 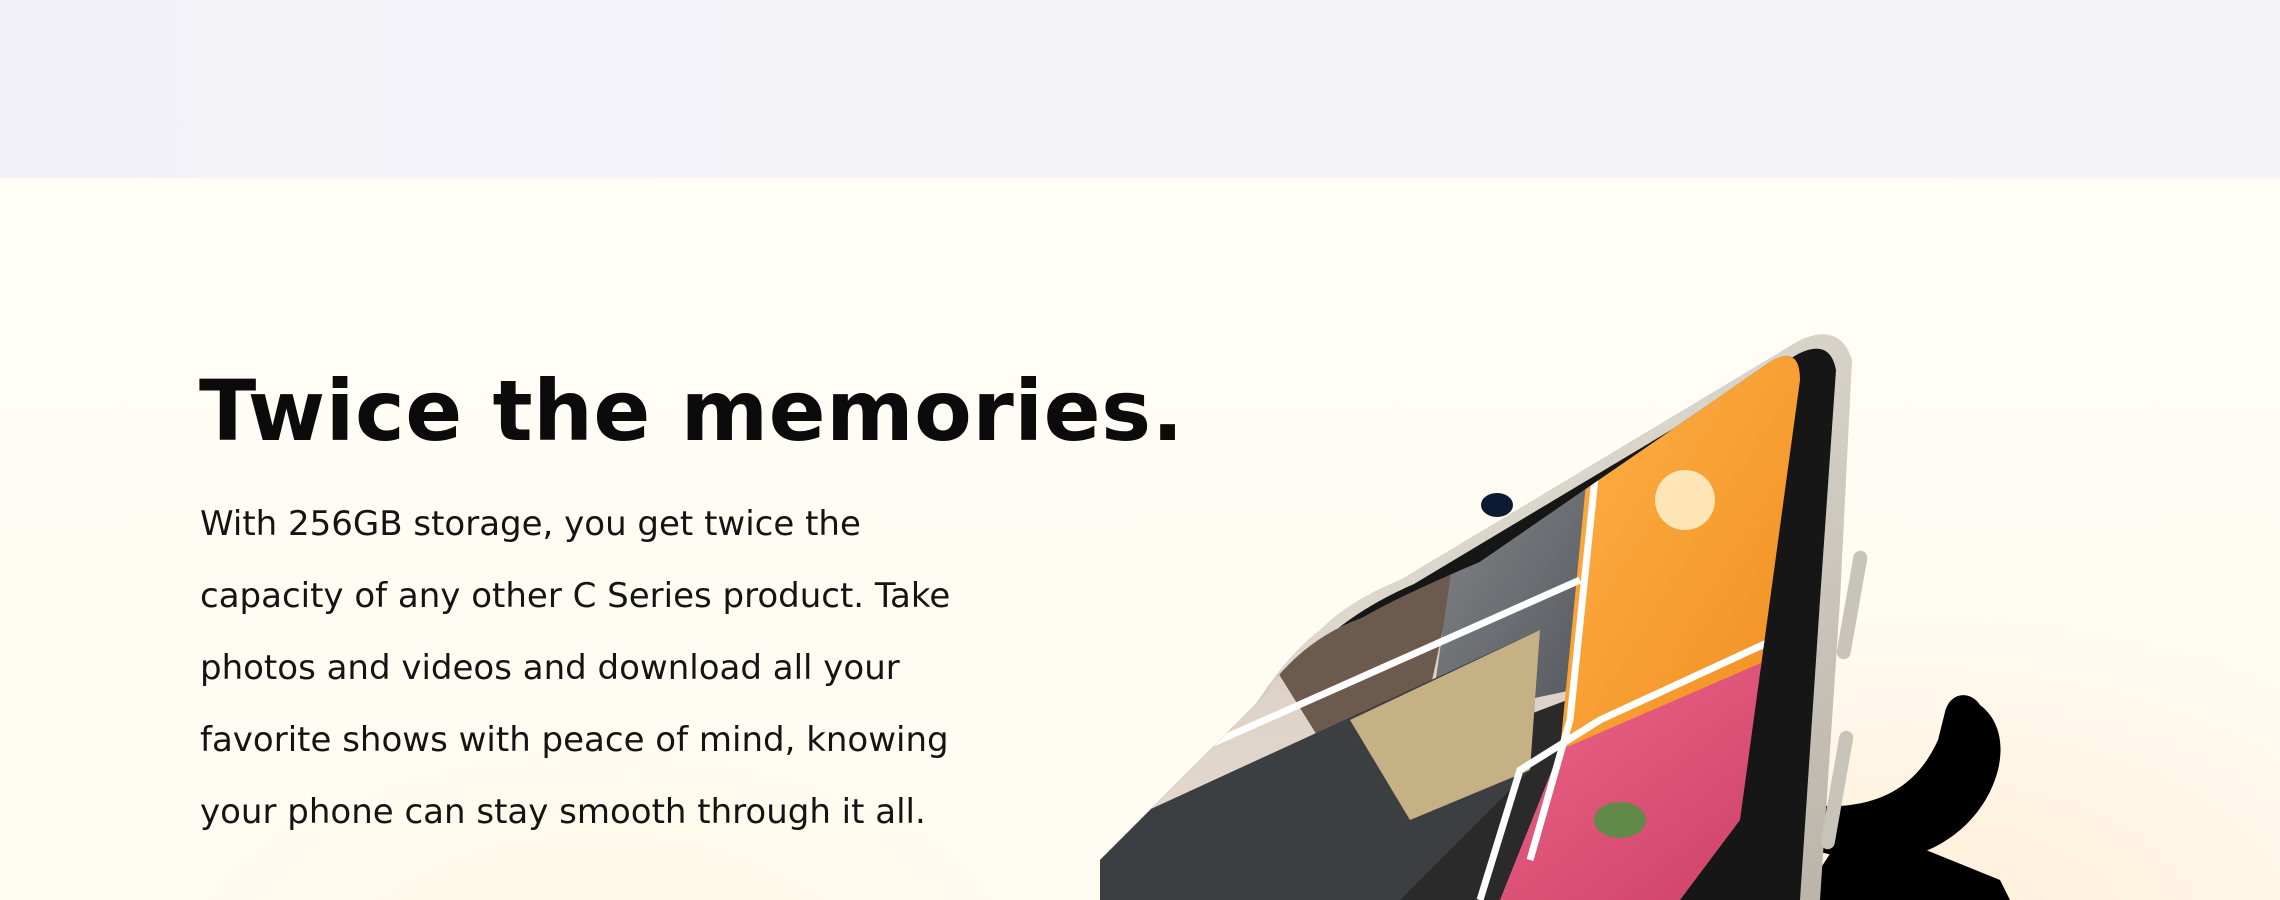 I want to click on camera-lens-icon, so click(x=1497, y=505).